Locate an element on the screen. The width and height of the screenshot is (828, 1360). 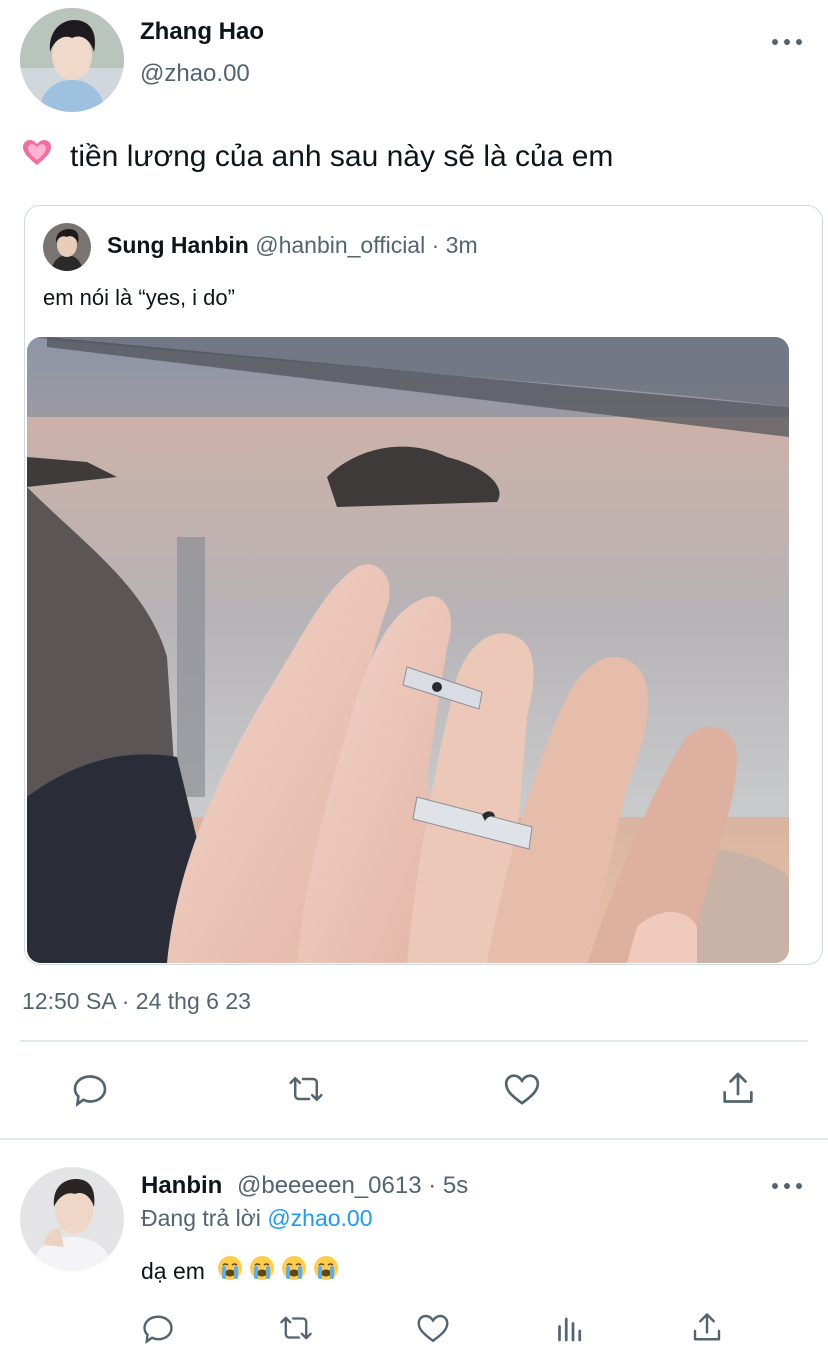
reply-author-handle: @beeeeen_0613 is located at coordinates (329, 1185).